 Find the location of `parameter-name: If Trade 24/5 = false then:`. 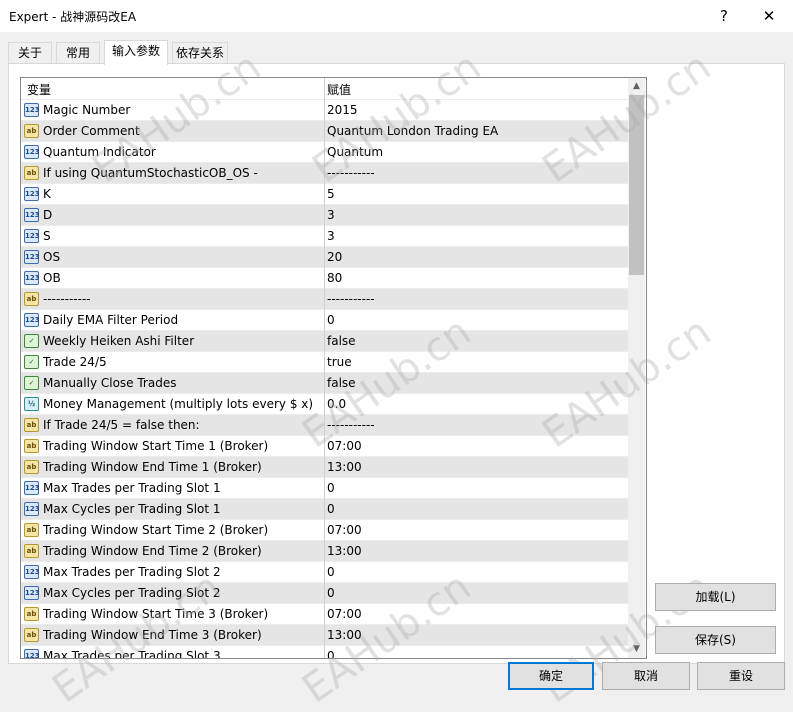

parameter-name: If Trade 24/5 = false then: is located at coordinates (121, 425).